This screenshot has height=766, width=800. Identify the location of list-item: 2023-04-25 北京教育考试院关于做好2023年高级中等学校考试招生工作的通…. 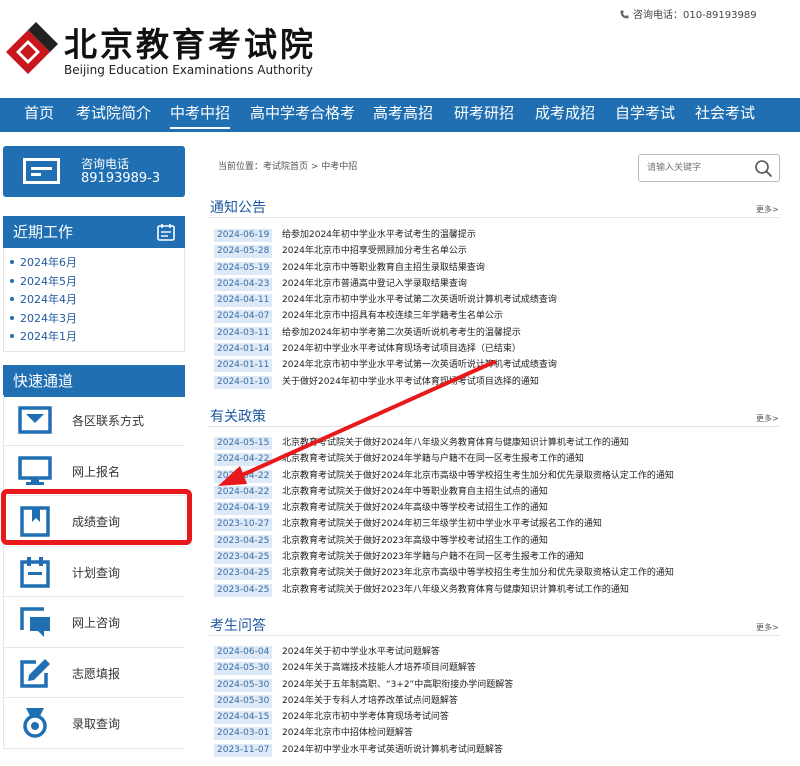
(498, 542).